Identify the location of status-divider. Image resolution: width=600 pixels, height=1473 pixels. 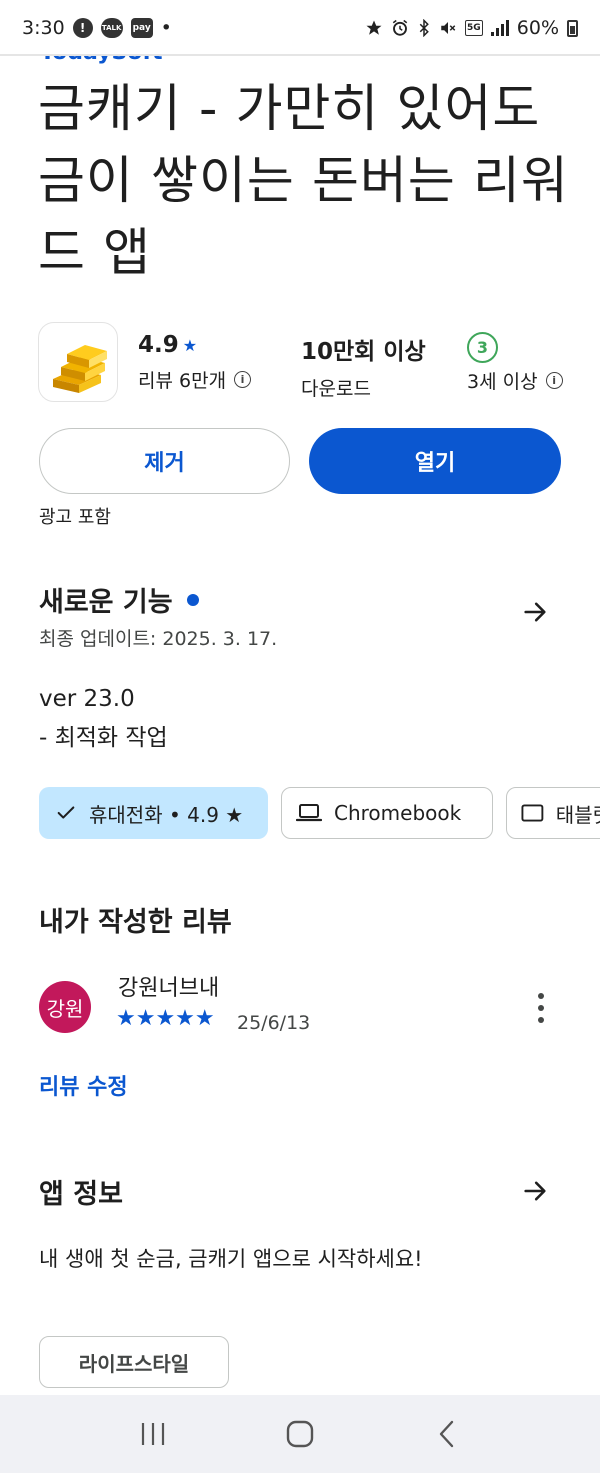
(300, 55).